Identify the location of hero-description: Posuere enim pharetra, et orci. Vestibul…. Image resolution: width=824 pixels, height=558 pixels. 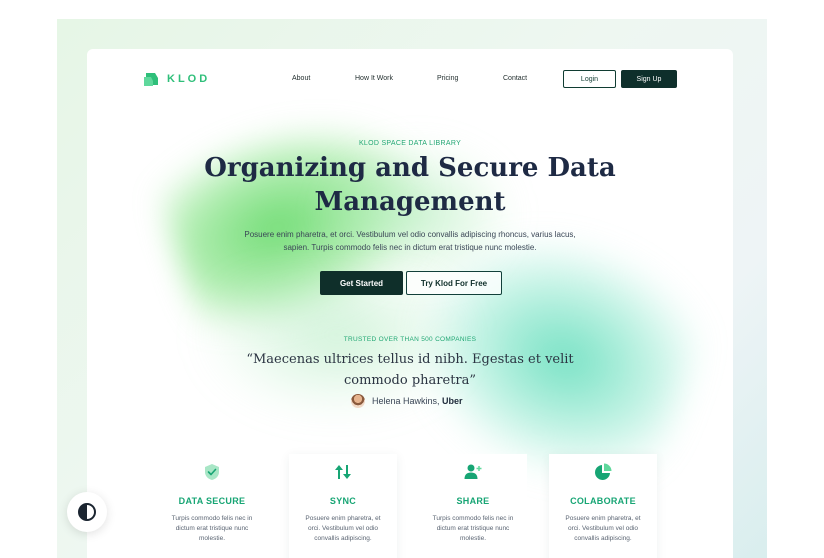
(410, 241).